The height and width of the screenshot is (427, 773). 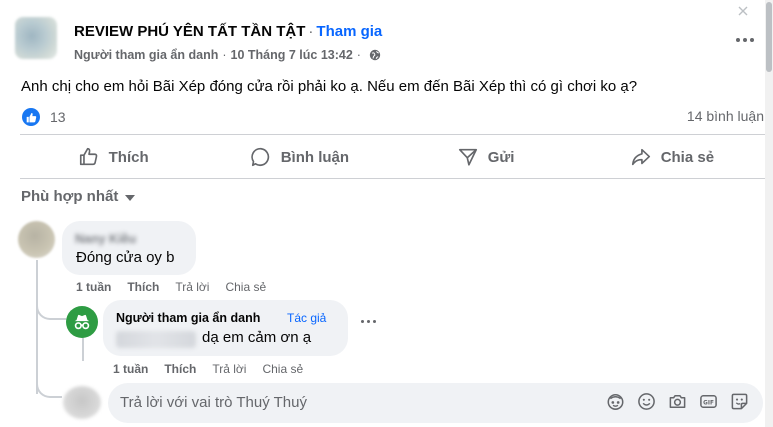 I want to click on post-action-bar: Thích Bình luận Gửi Chia sẻ, so click(x=392, y=157).